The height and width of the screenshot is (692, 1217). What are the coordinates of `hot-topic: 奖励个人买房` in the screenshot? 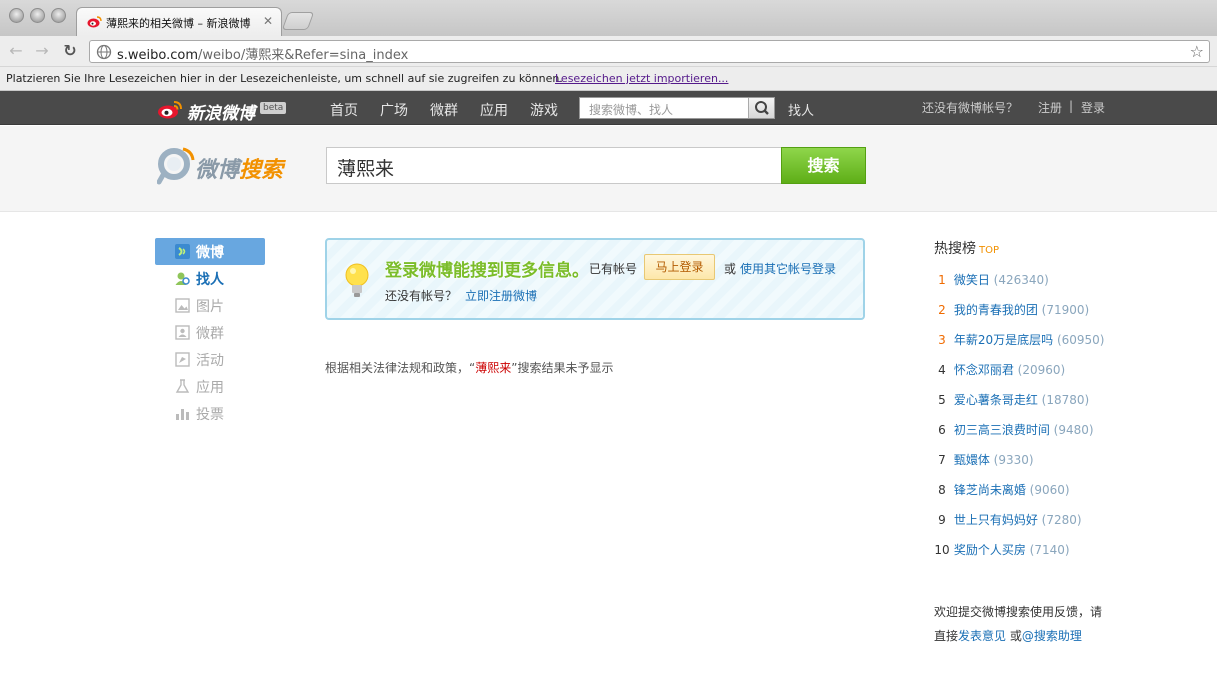 It's located at (990, 550).